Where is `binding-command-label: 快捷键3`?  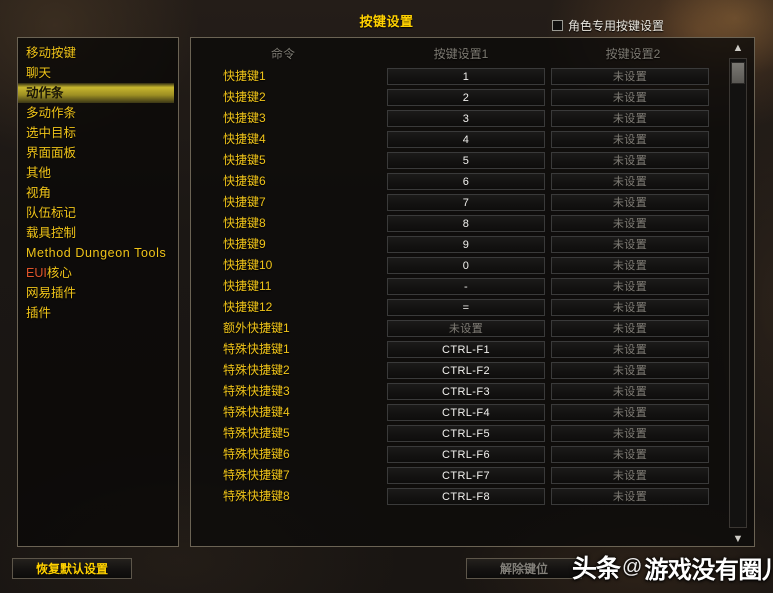 binding-command-label: 快捷键3 is located at coordinates (244, 118).